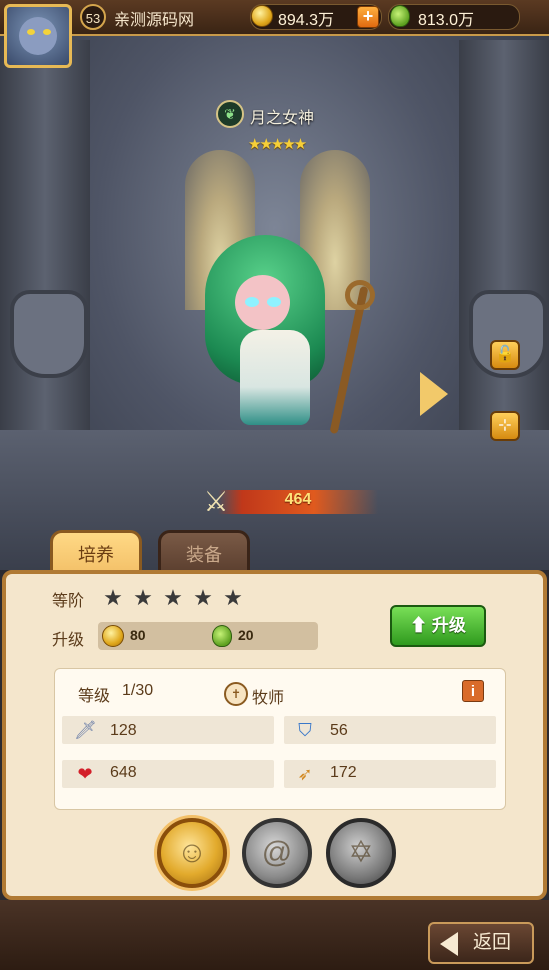 Image resolution: width=549 pixels, height=970 pixels. I want to click on gold-amount: 894.3万, so click(306, 20).